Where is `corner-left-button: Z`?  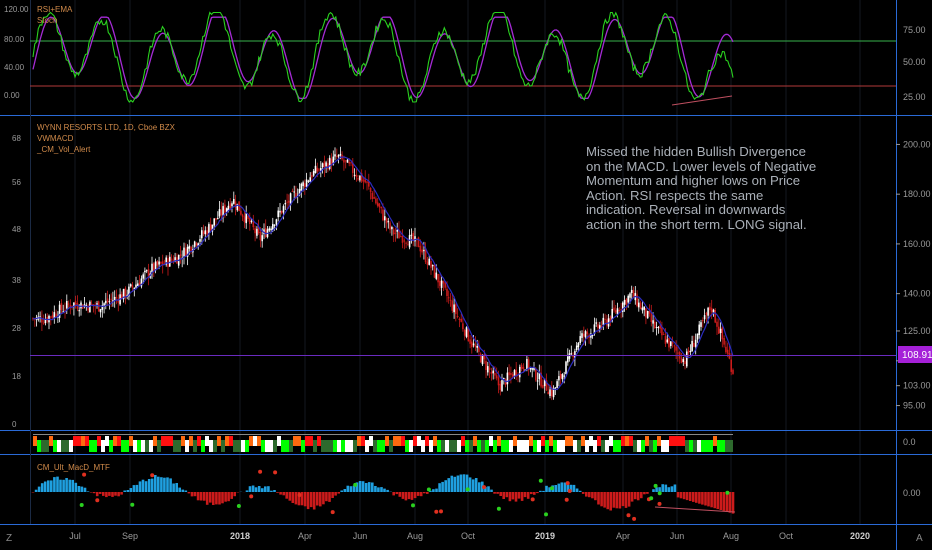
corner-left-button: Z is located at coordinates (9, 538).